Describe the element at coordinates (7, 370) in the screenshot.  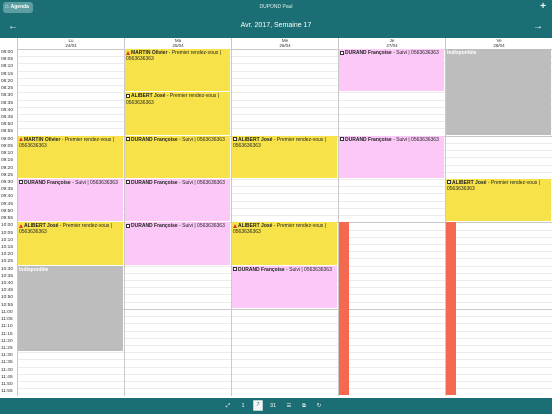
I see `time-label: 11:40` at that location.